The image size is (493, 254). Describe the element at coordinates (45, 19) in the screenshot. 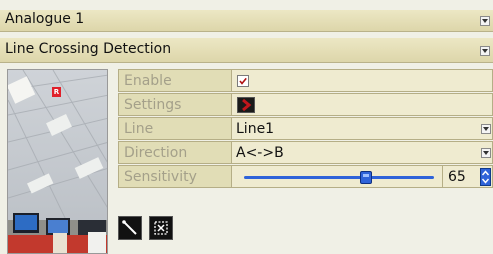

I see `camera-label: Analogue 1` at that location.